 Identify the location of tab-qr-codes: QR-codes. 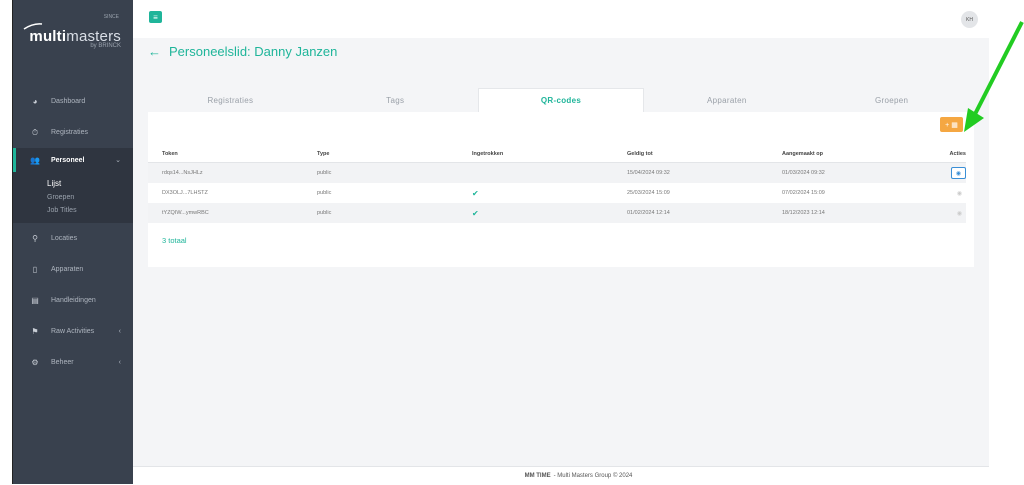
(561, 100).